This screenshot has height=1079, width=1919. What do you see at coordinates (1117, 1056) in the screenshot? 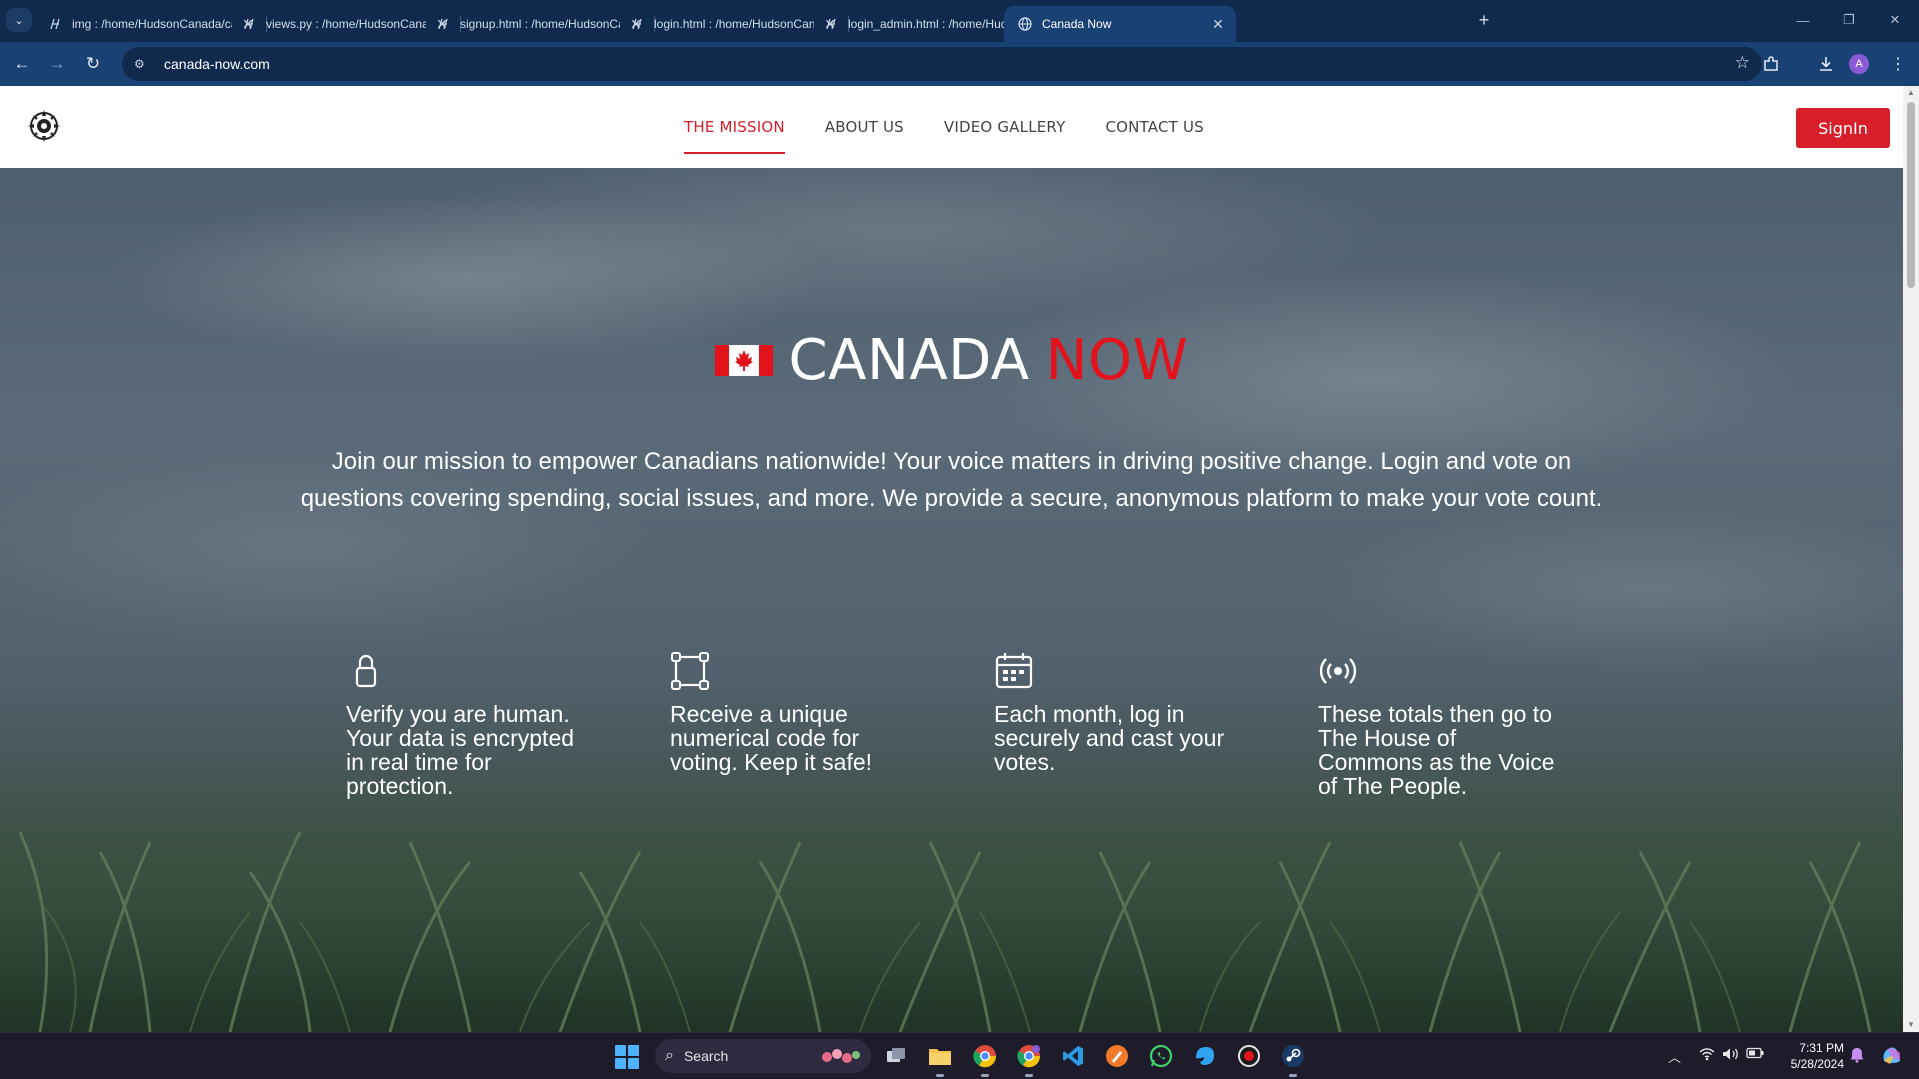
I see `drawing-app-icon` at bounding box center [1117, 1056].